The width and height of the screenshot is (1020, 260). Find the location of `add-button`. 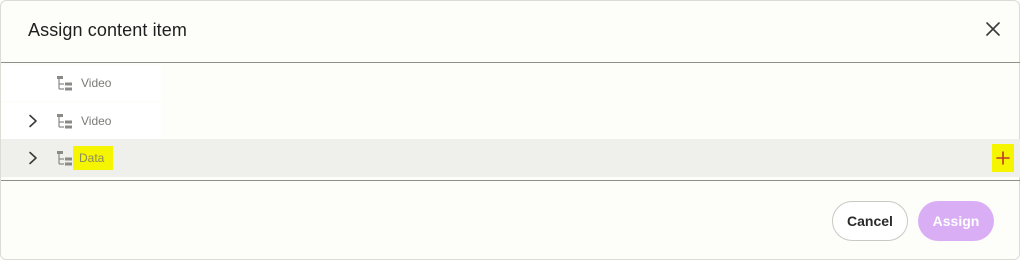

add-button is located at coordinates (1003, 158).